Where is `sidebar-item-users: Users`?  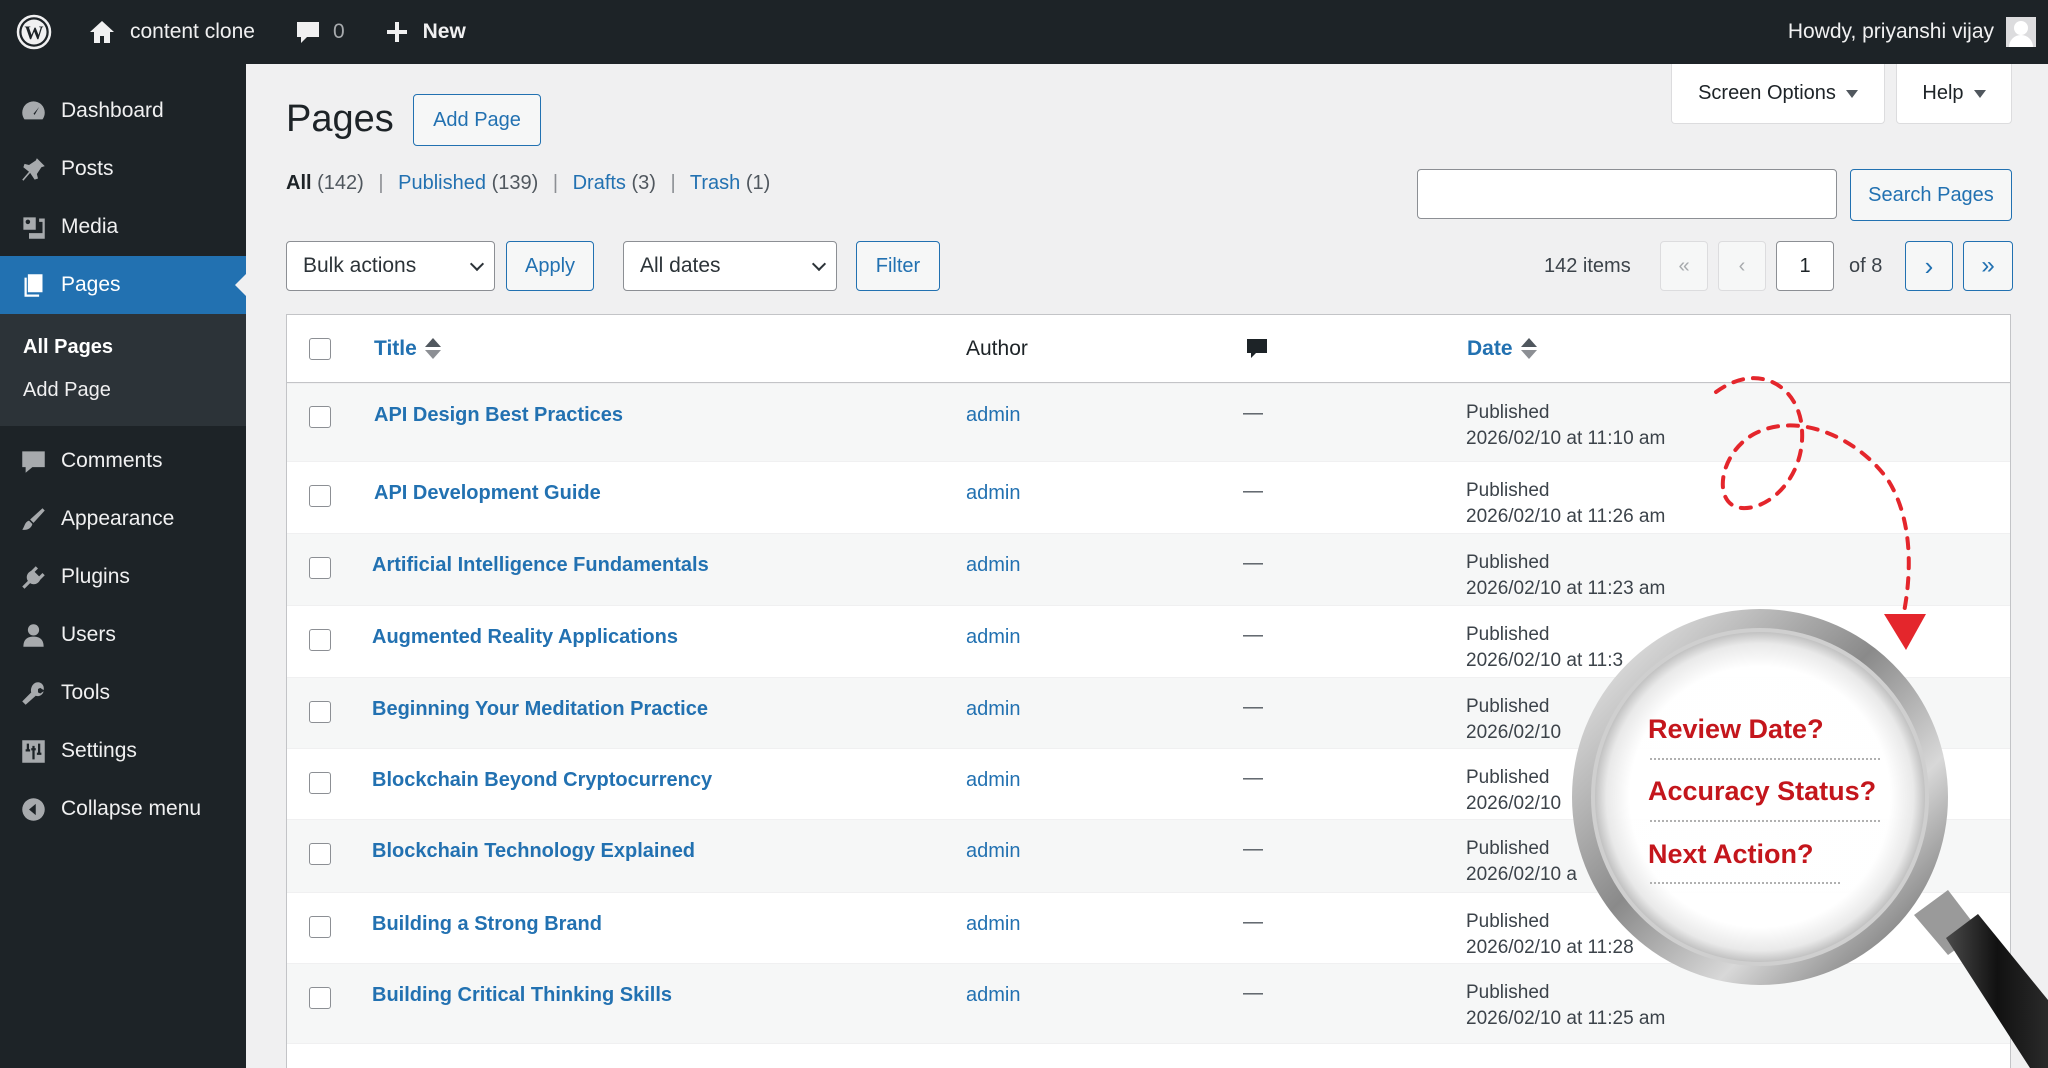 sidebar-item-users: Users is located at coordinates (123, 635).